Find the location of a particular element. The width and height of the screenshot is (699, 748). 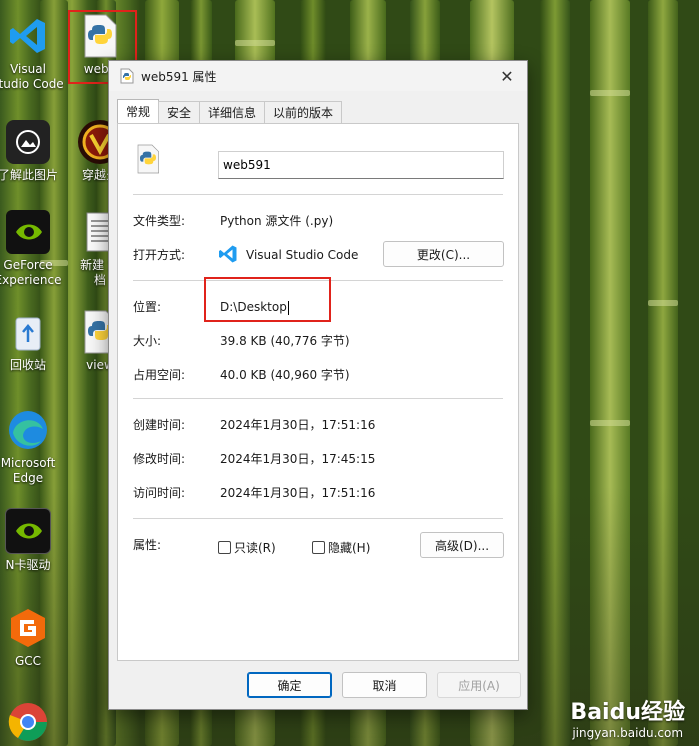

disk-size-value: 40.0 KB (40,960 字节) is located at coordinates (285, 375).